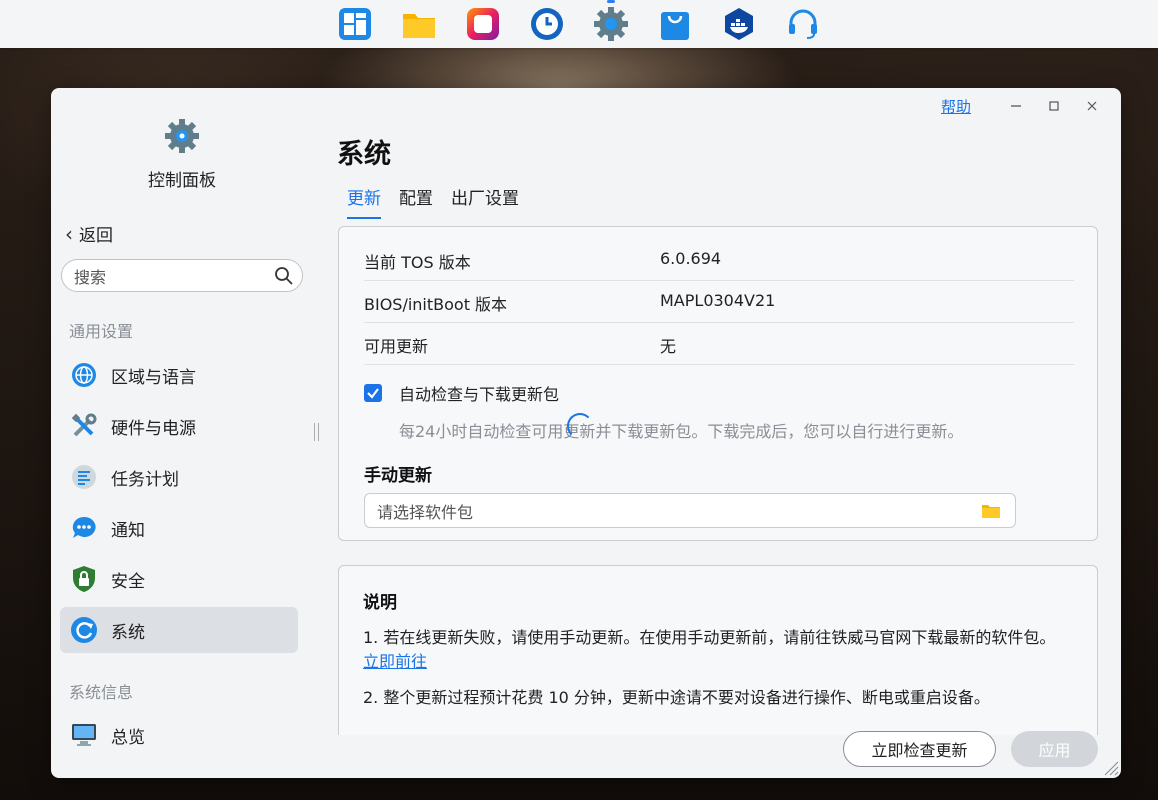 Image resolution: width=1158 pixels, height=800 pixels. What do you see at coordinates (84, 375) in the screenshot?
I see `globe-icon` at bounding box center [84, 375].